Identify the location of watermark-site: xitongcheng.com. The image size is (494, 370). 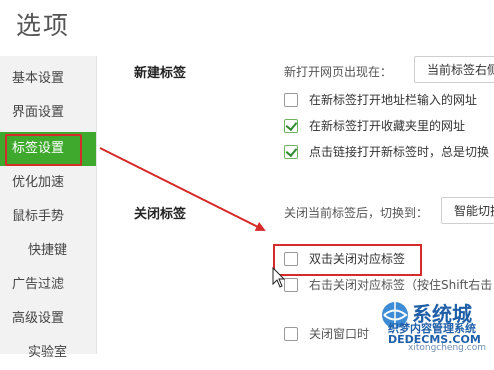
(447, 348).